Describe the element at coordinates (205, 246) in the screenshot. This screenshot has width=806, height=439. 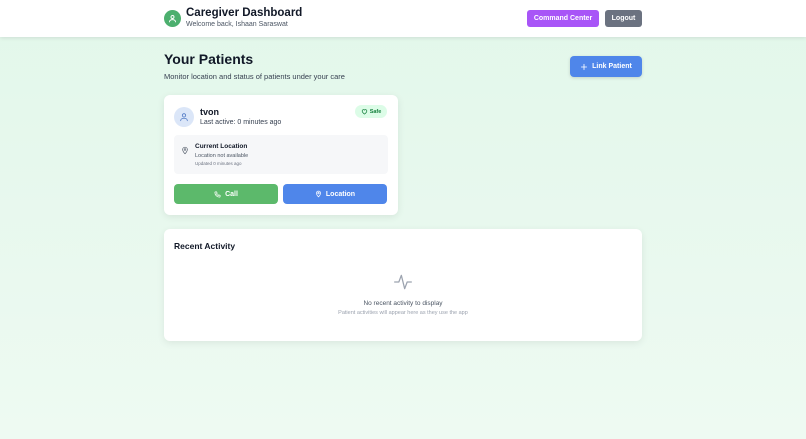
I see `recent-activity-title: Recent Activity` at that location.